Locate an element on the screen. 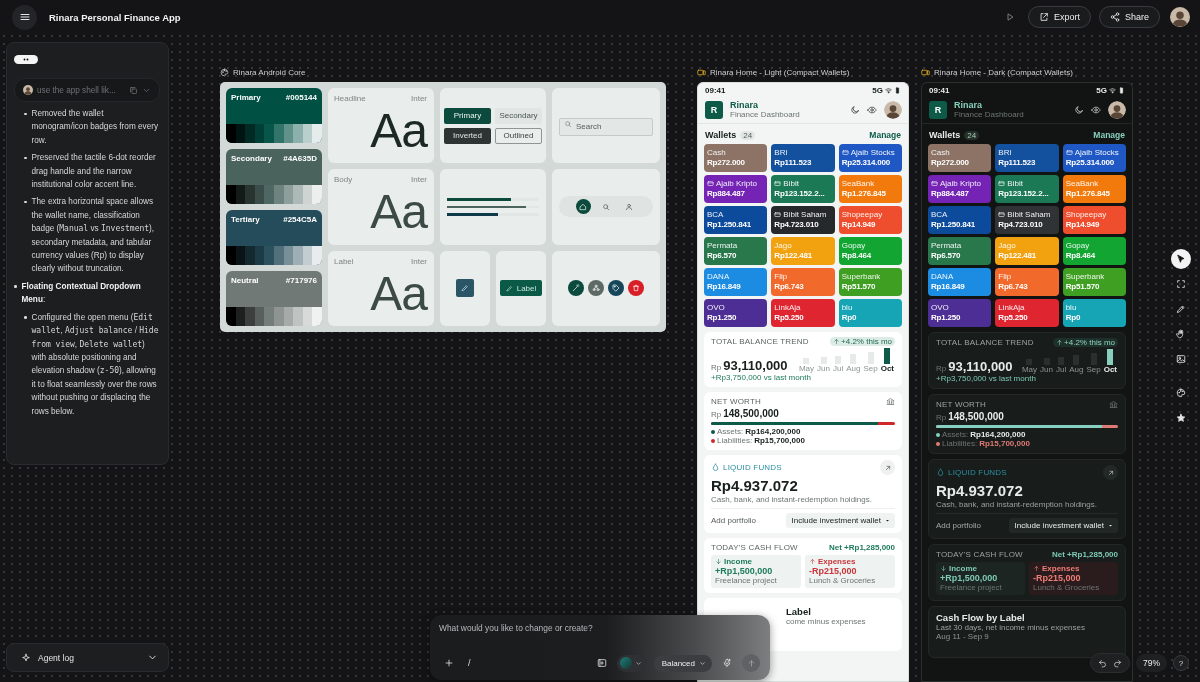 Image resolution: width=1200 pixels, height=682 pixels. share-button: Share is located at coordinates (1129, 17).